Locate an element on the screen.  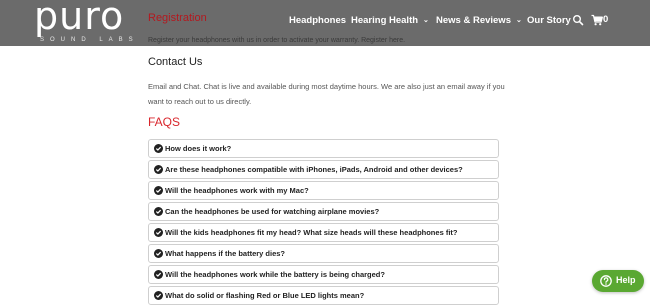
help-button: Help is located at coordinates (618, 281).